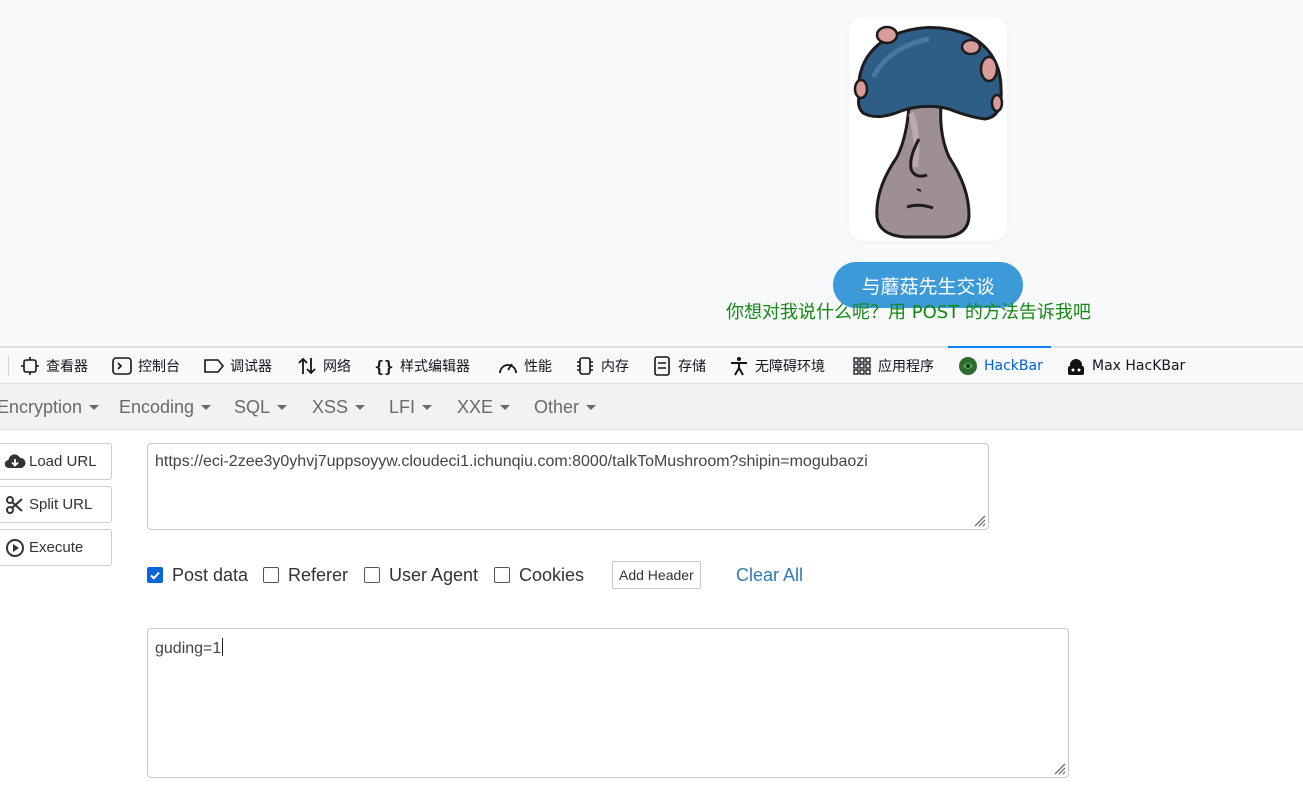 This screenshot has width=1303, height=794. I want to click on tab-label: 样式编辑器, so click(435, 367).